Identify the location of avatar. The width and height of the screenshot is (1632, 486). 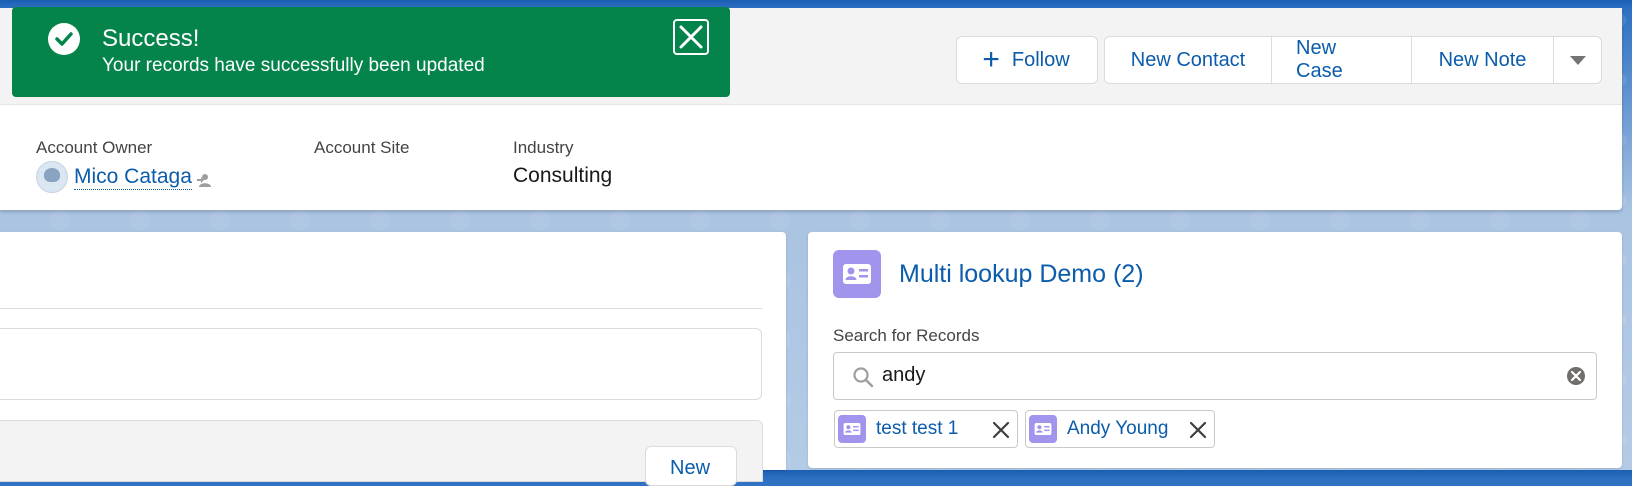
(52, 177).